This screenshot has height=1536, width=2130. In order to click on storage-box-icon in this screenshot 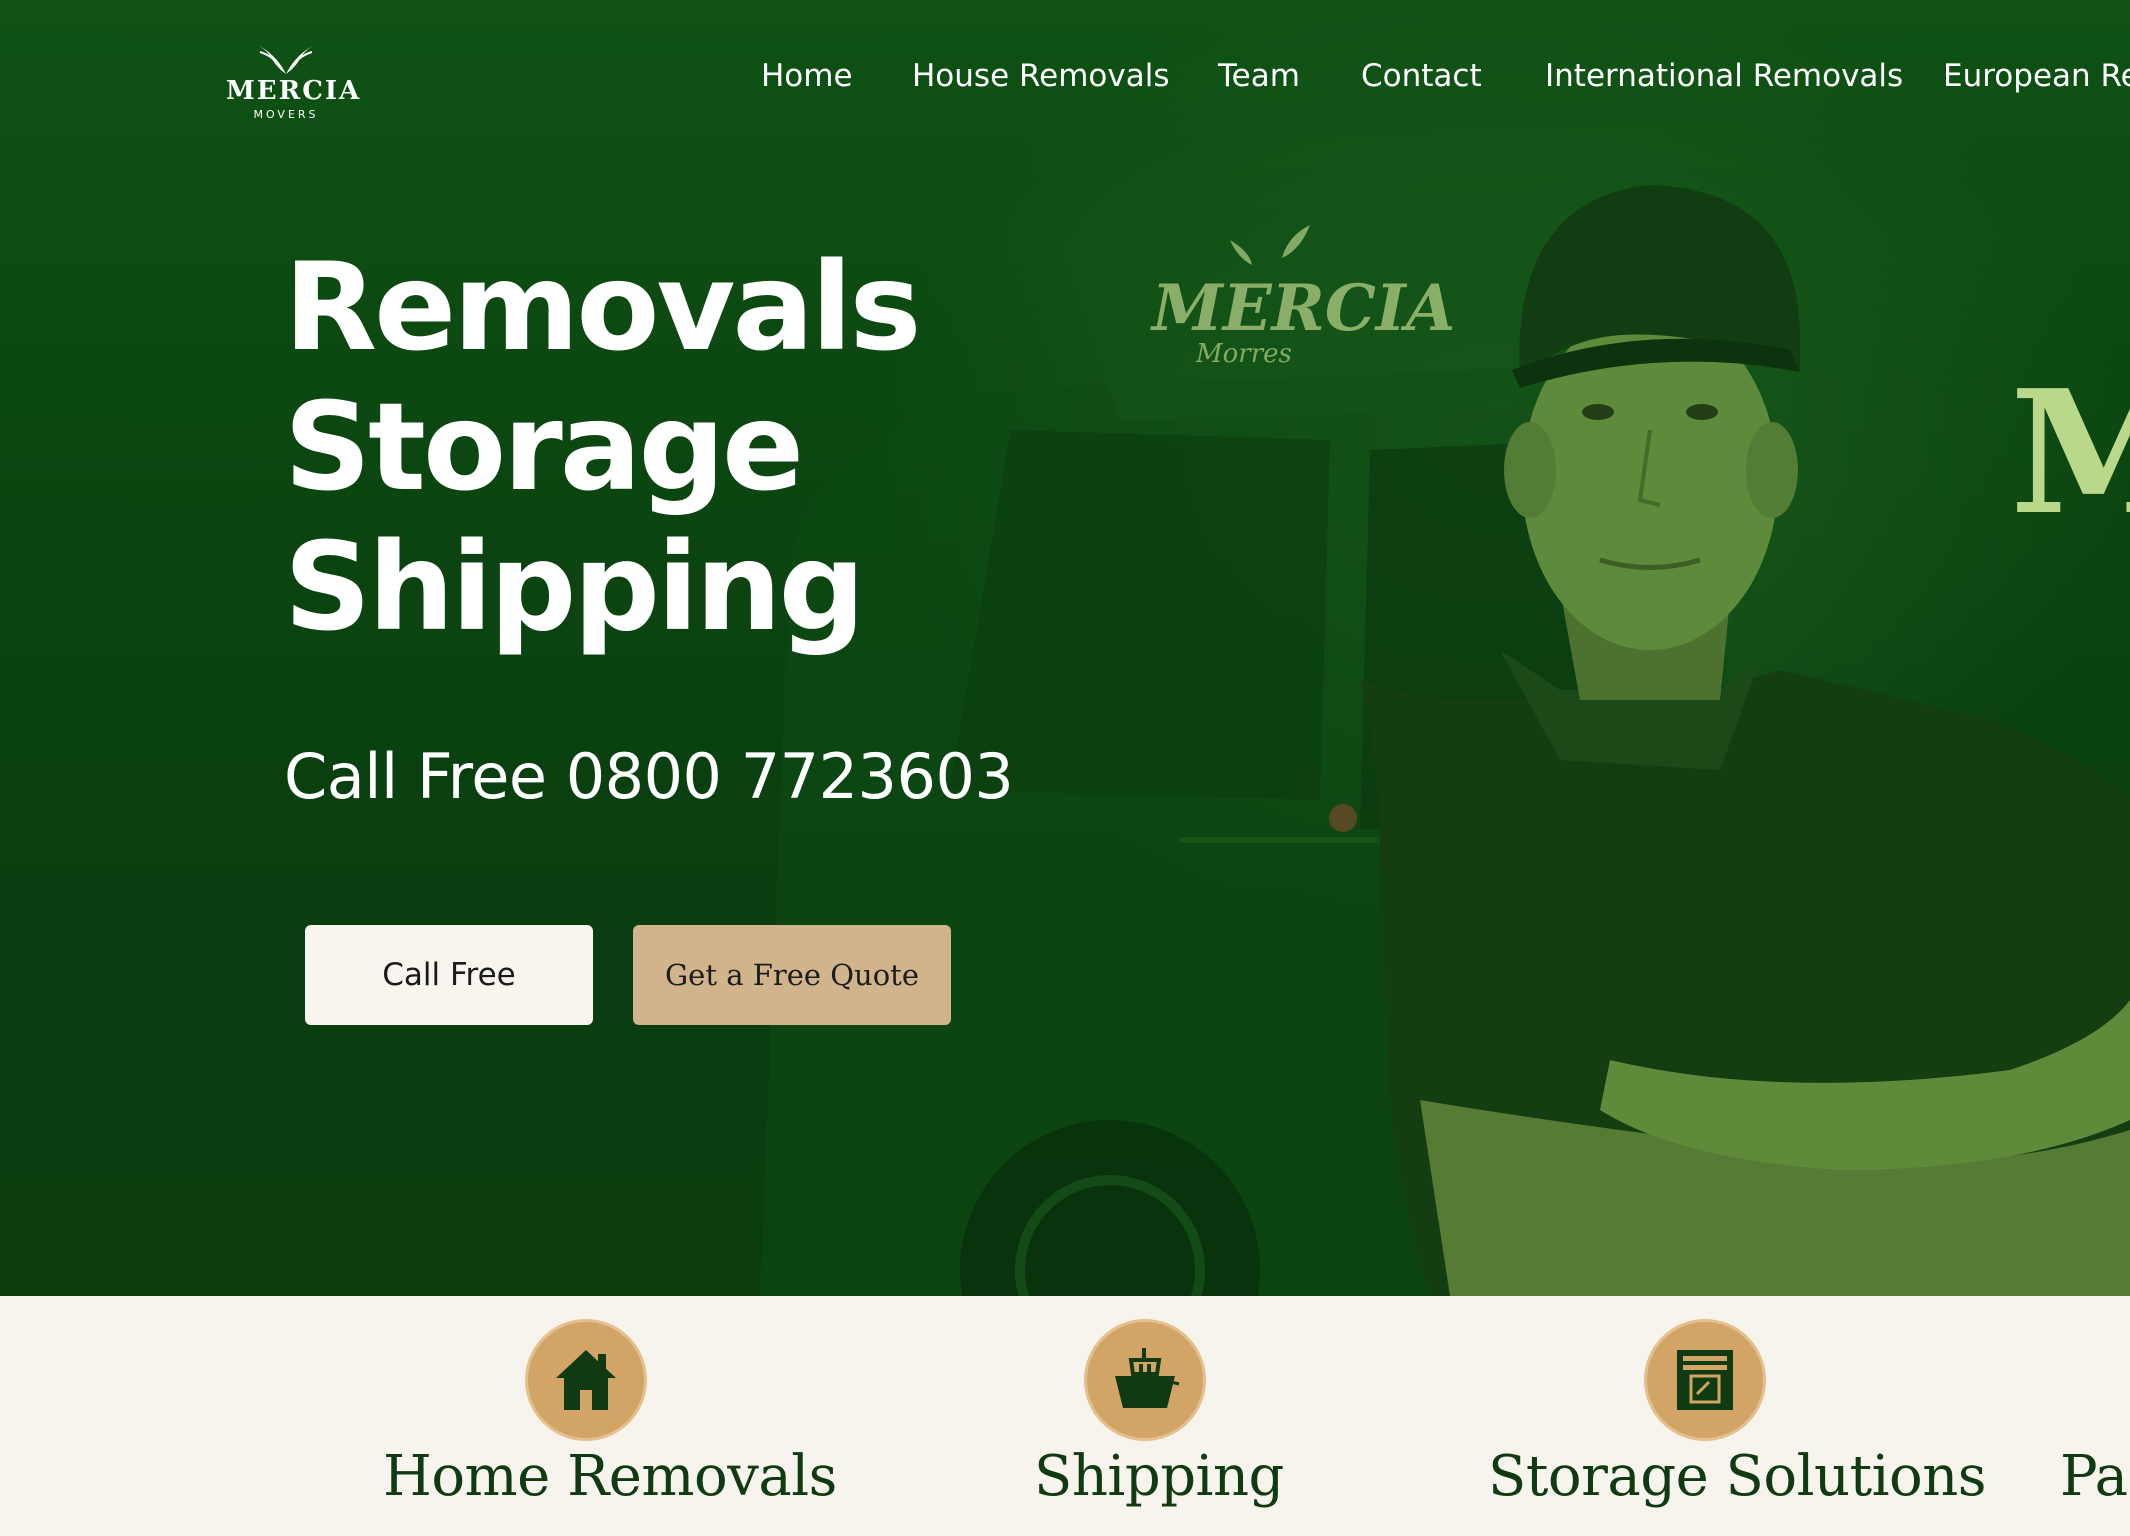, I will do `click(1705, 1380)`.